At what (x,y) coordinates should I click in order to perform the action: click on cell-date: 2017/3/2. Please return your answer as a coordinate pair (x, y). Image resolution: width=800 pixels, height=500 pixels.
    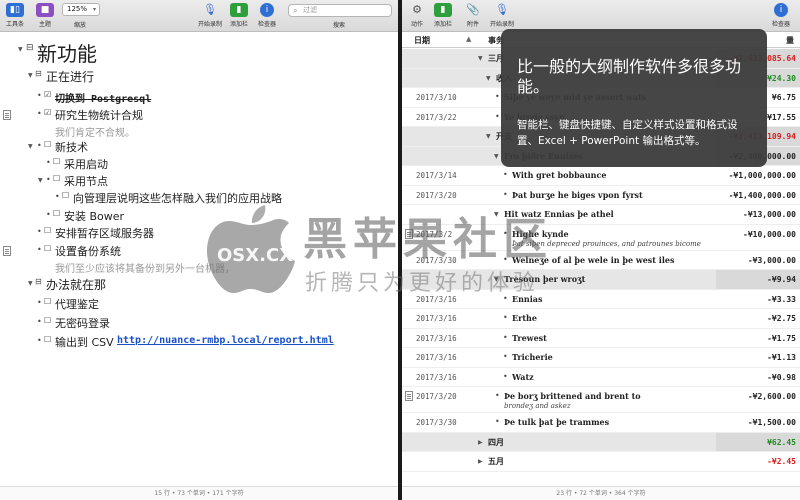
    Looking at the image, I should click on (434, 234).